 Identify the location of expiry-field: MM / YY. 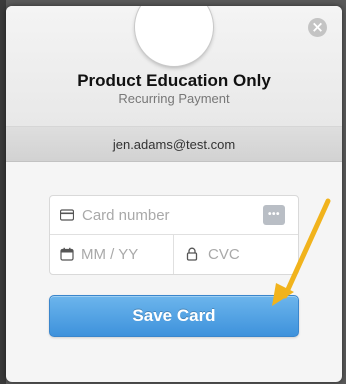
(112, 254).